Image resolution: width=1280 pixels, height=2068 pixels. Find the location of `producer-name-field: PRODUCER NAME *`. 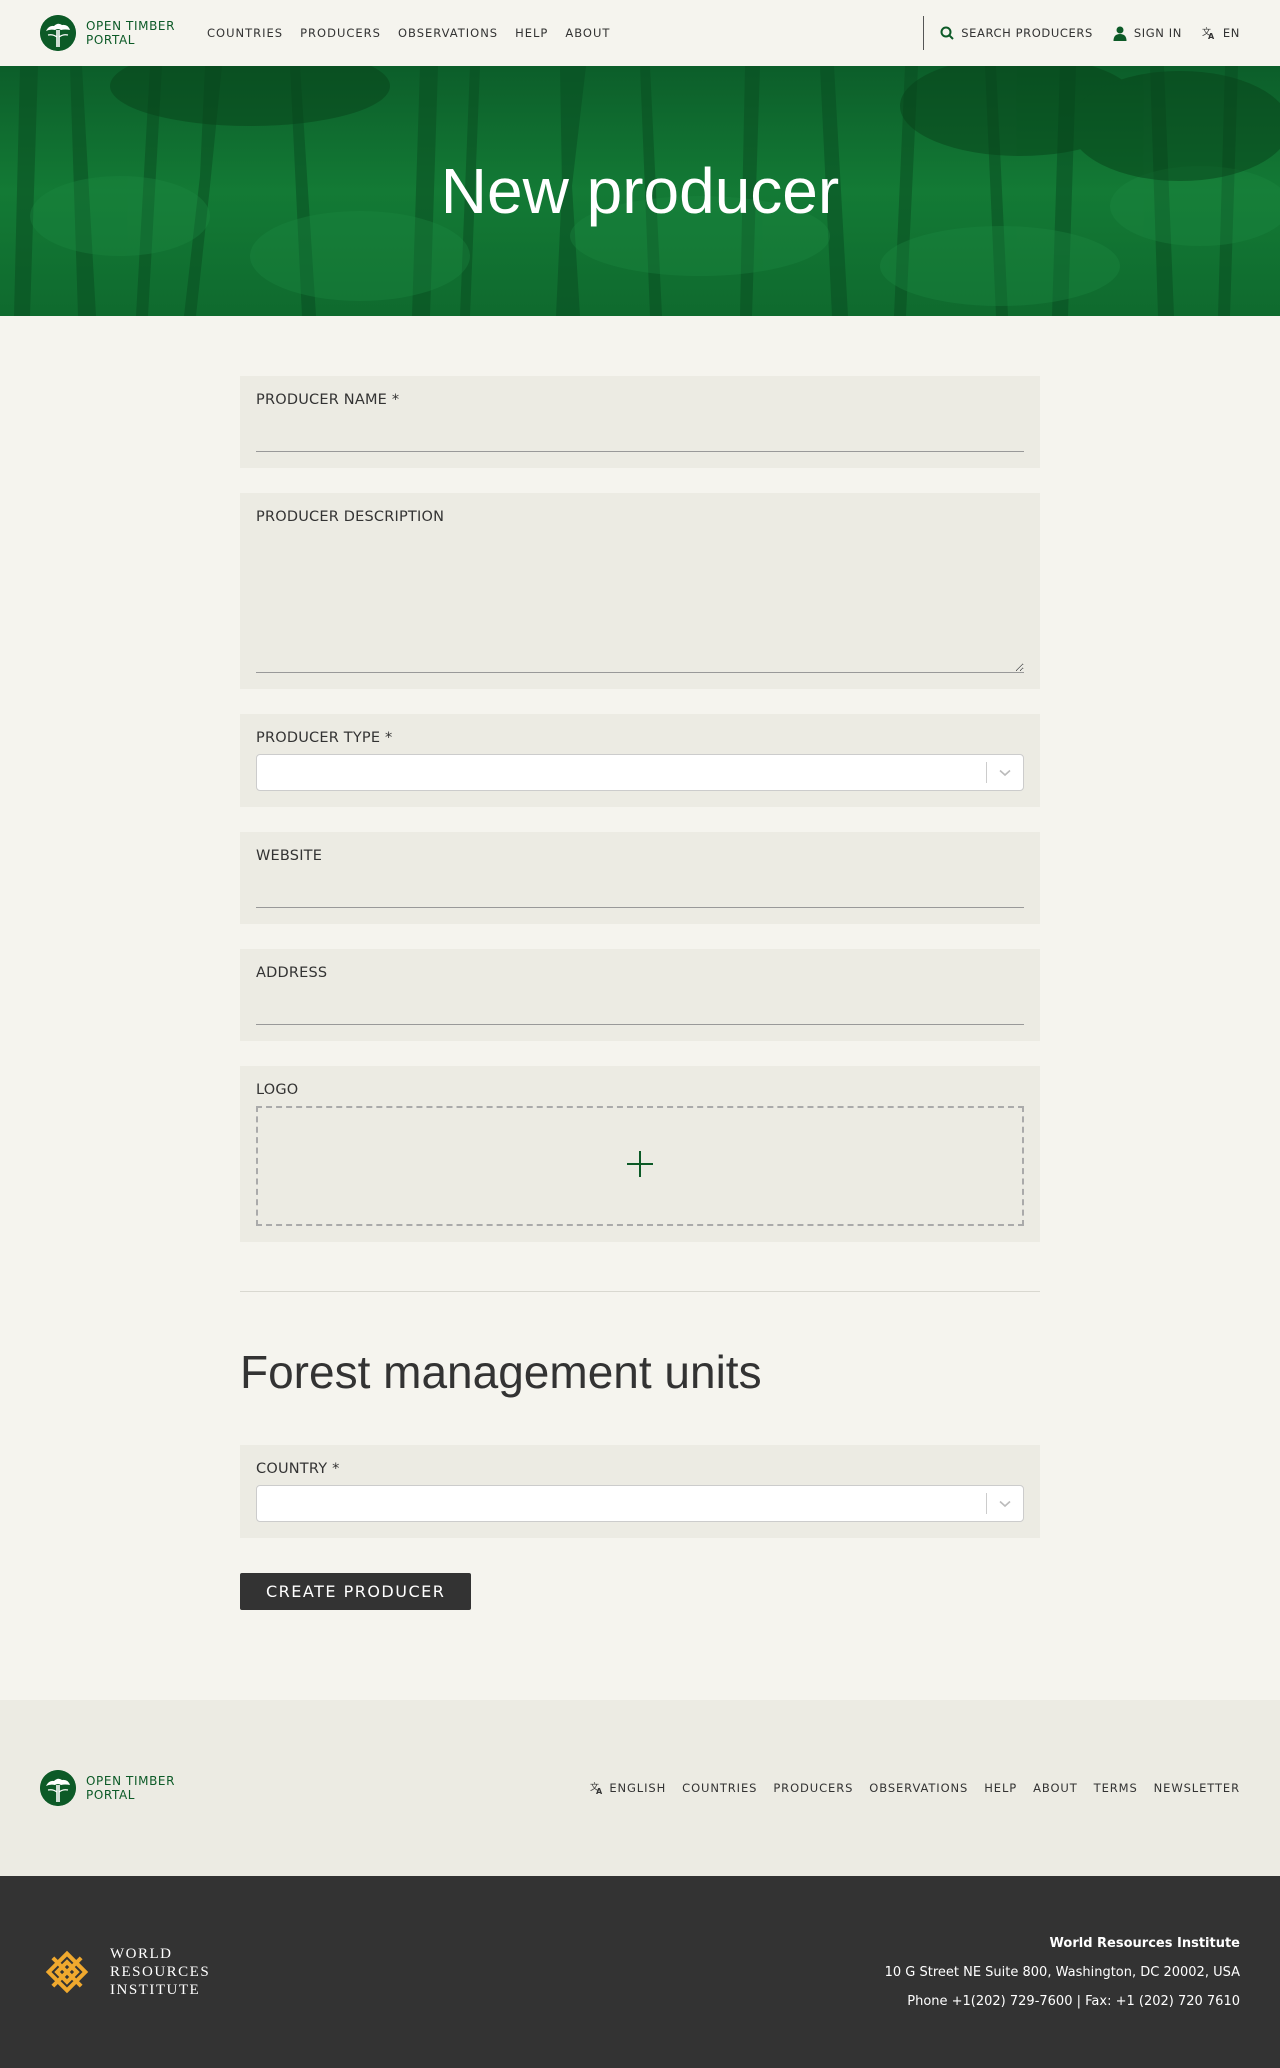

producer-name-field: PRODUCER NAME * is located at coordinates (640, 422).